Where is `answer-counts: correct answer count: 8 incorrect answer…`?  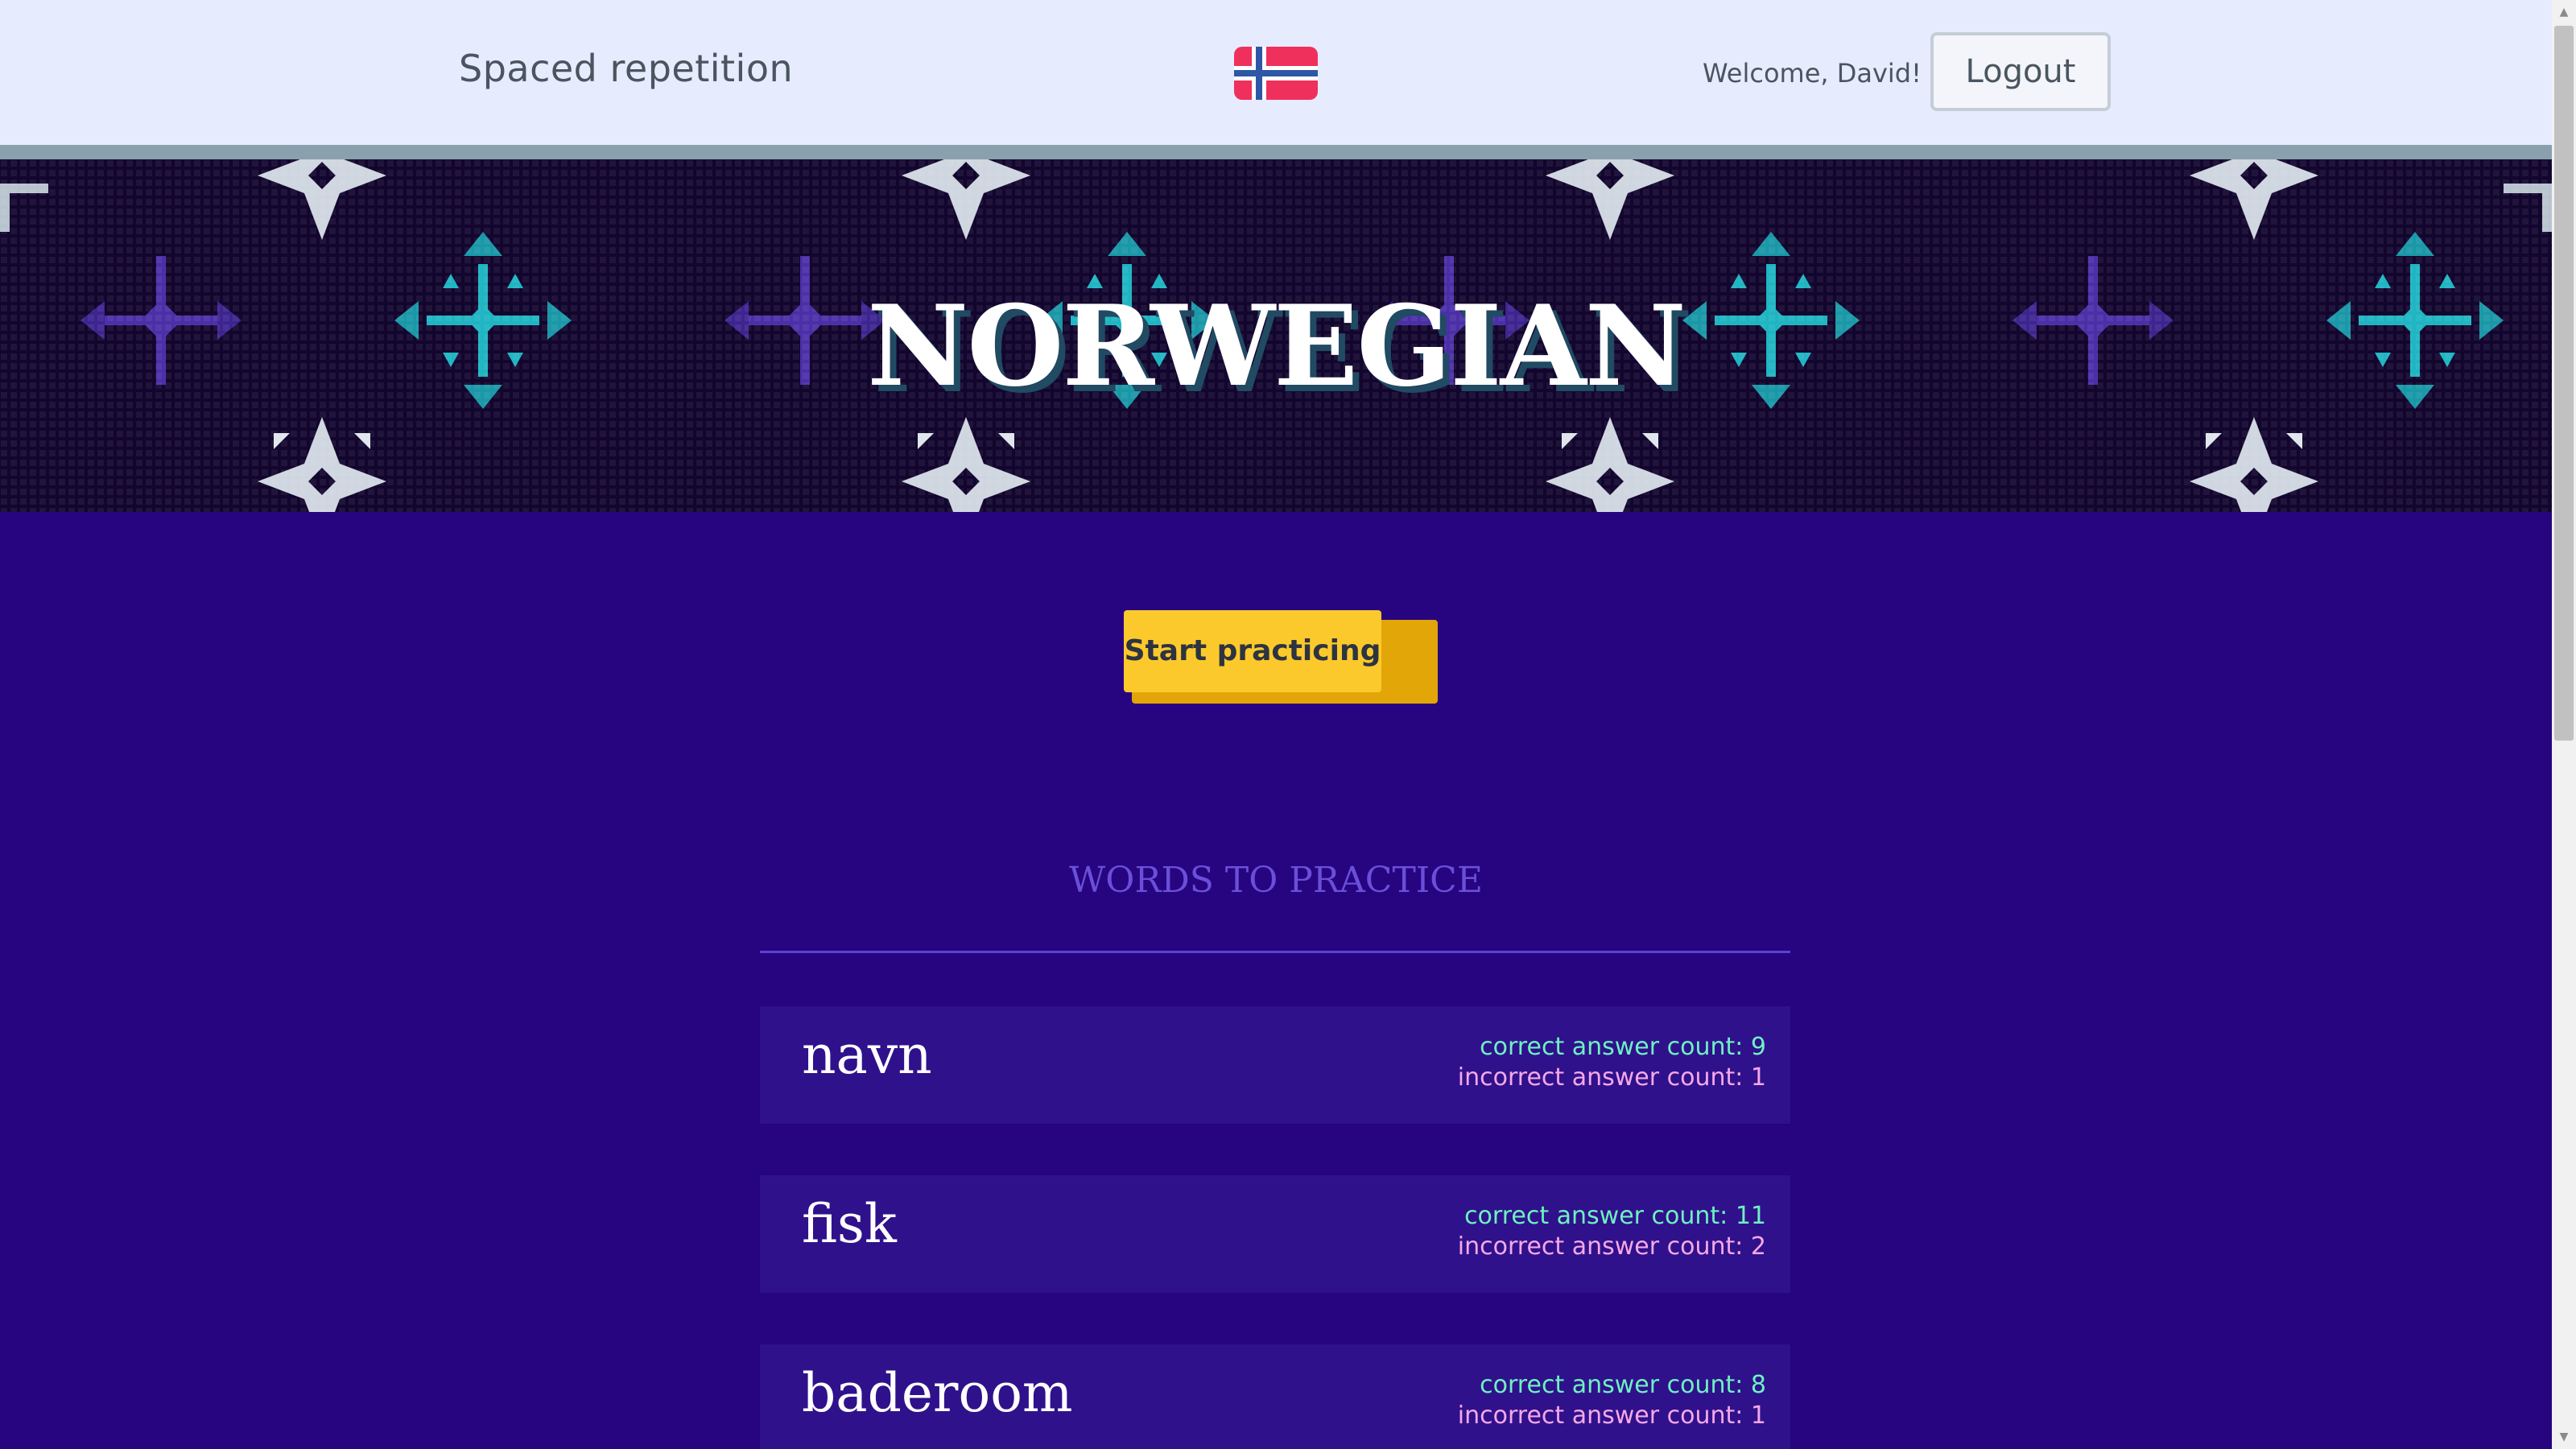
answer-counts: correct answer count: 8 incorrect answer… is located at coordinates (1612, 1400).